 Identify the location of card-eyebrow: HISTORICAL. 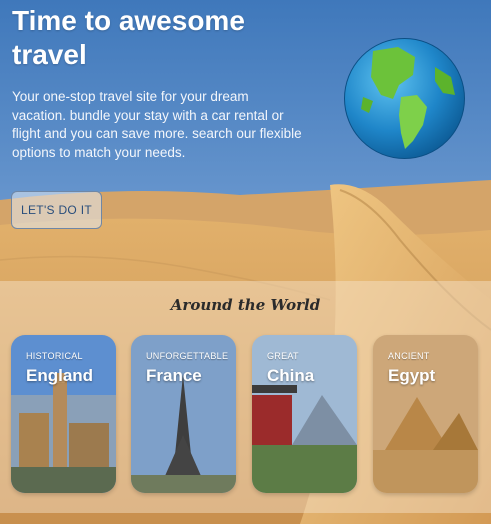
(54, 356).